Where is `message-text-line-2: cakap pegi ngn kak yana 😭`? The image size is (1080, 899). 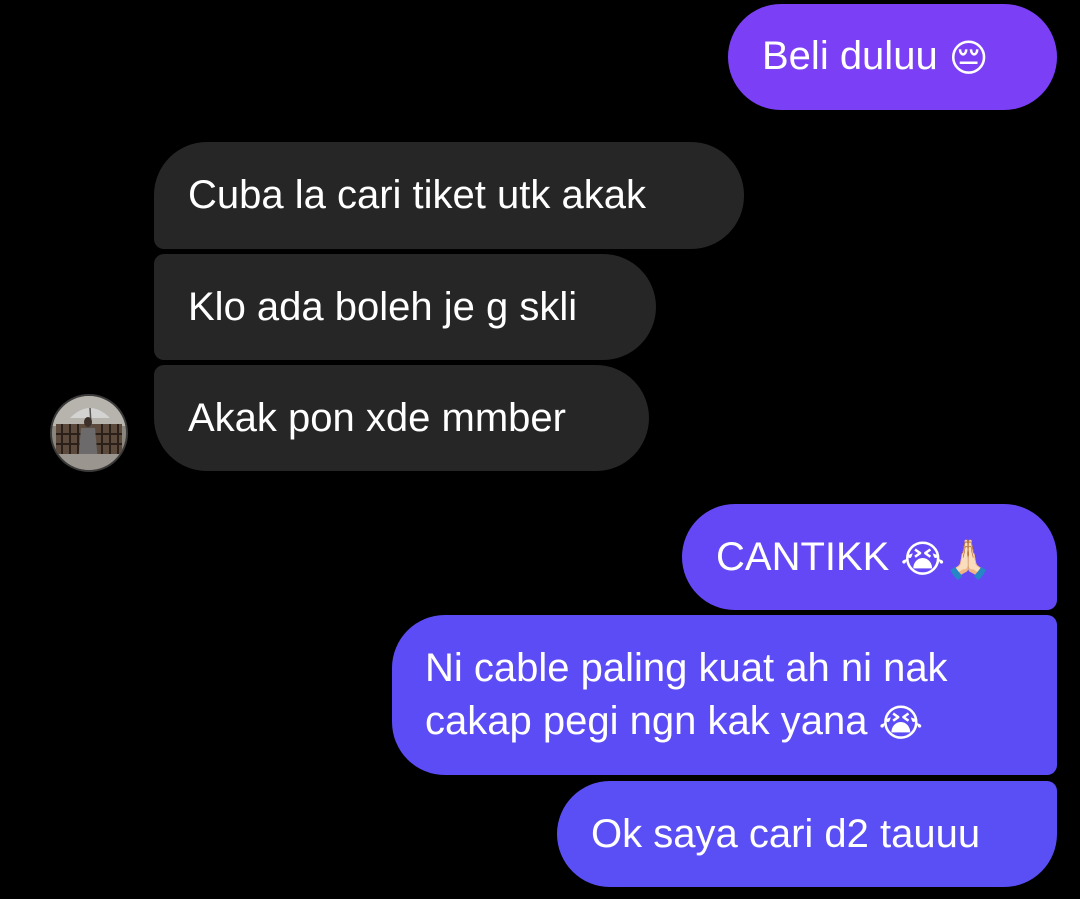 message-text-line-2: cakap pegi ngn kak yana 😭 is located at coordinates (741, 722).